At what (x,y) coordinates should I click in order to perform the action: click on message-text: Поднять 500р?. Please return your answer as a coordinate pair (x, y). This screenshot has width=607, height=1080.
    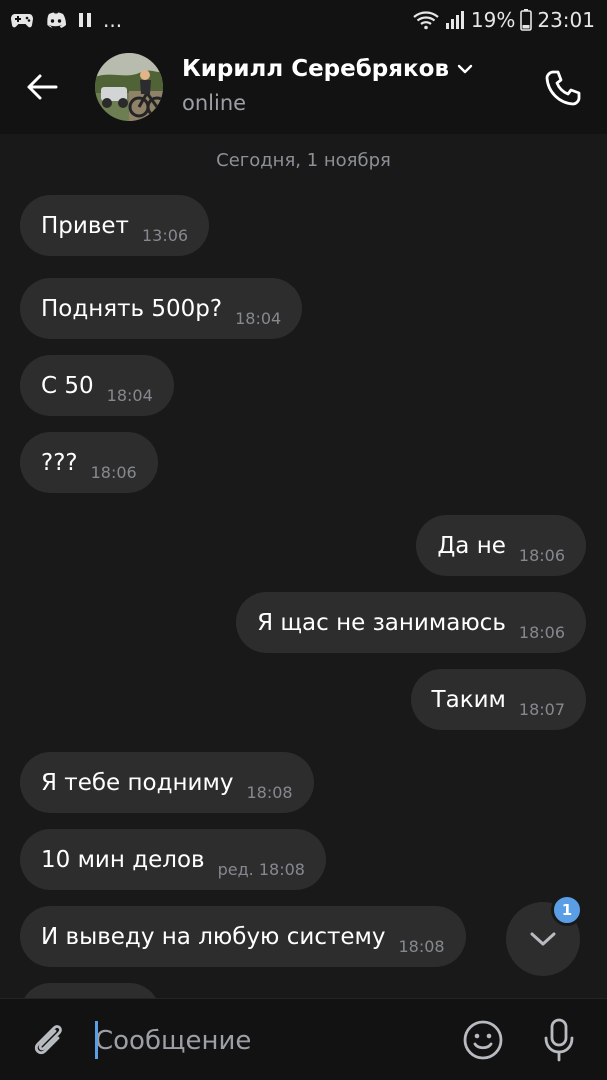
    Looking at the image, I should click on (132, 308).